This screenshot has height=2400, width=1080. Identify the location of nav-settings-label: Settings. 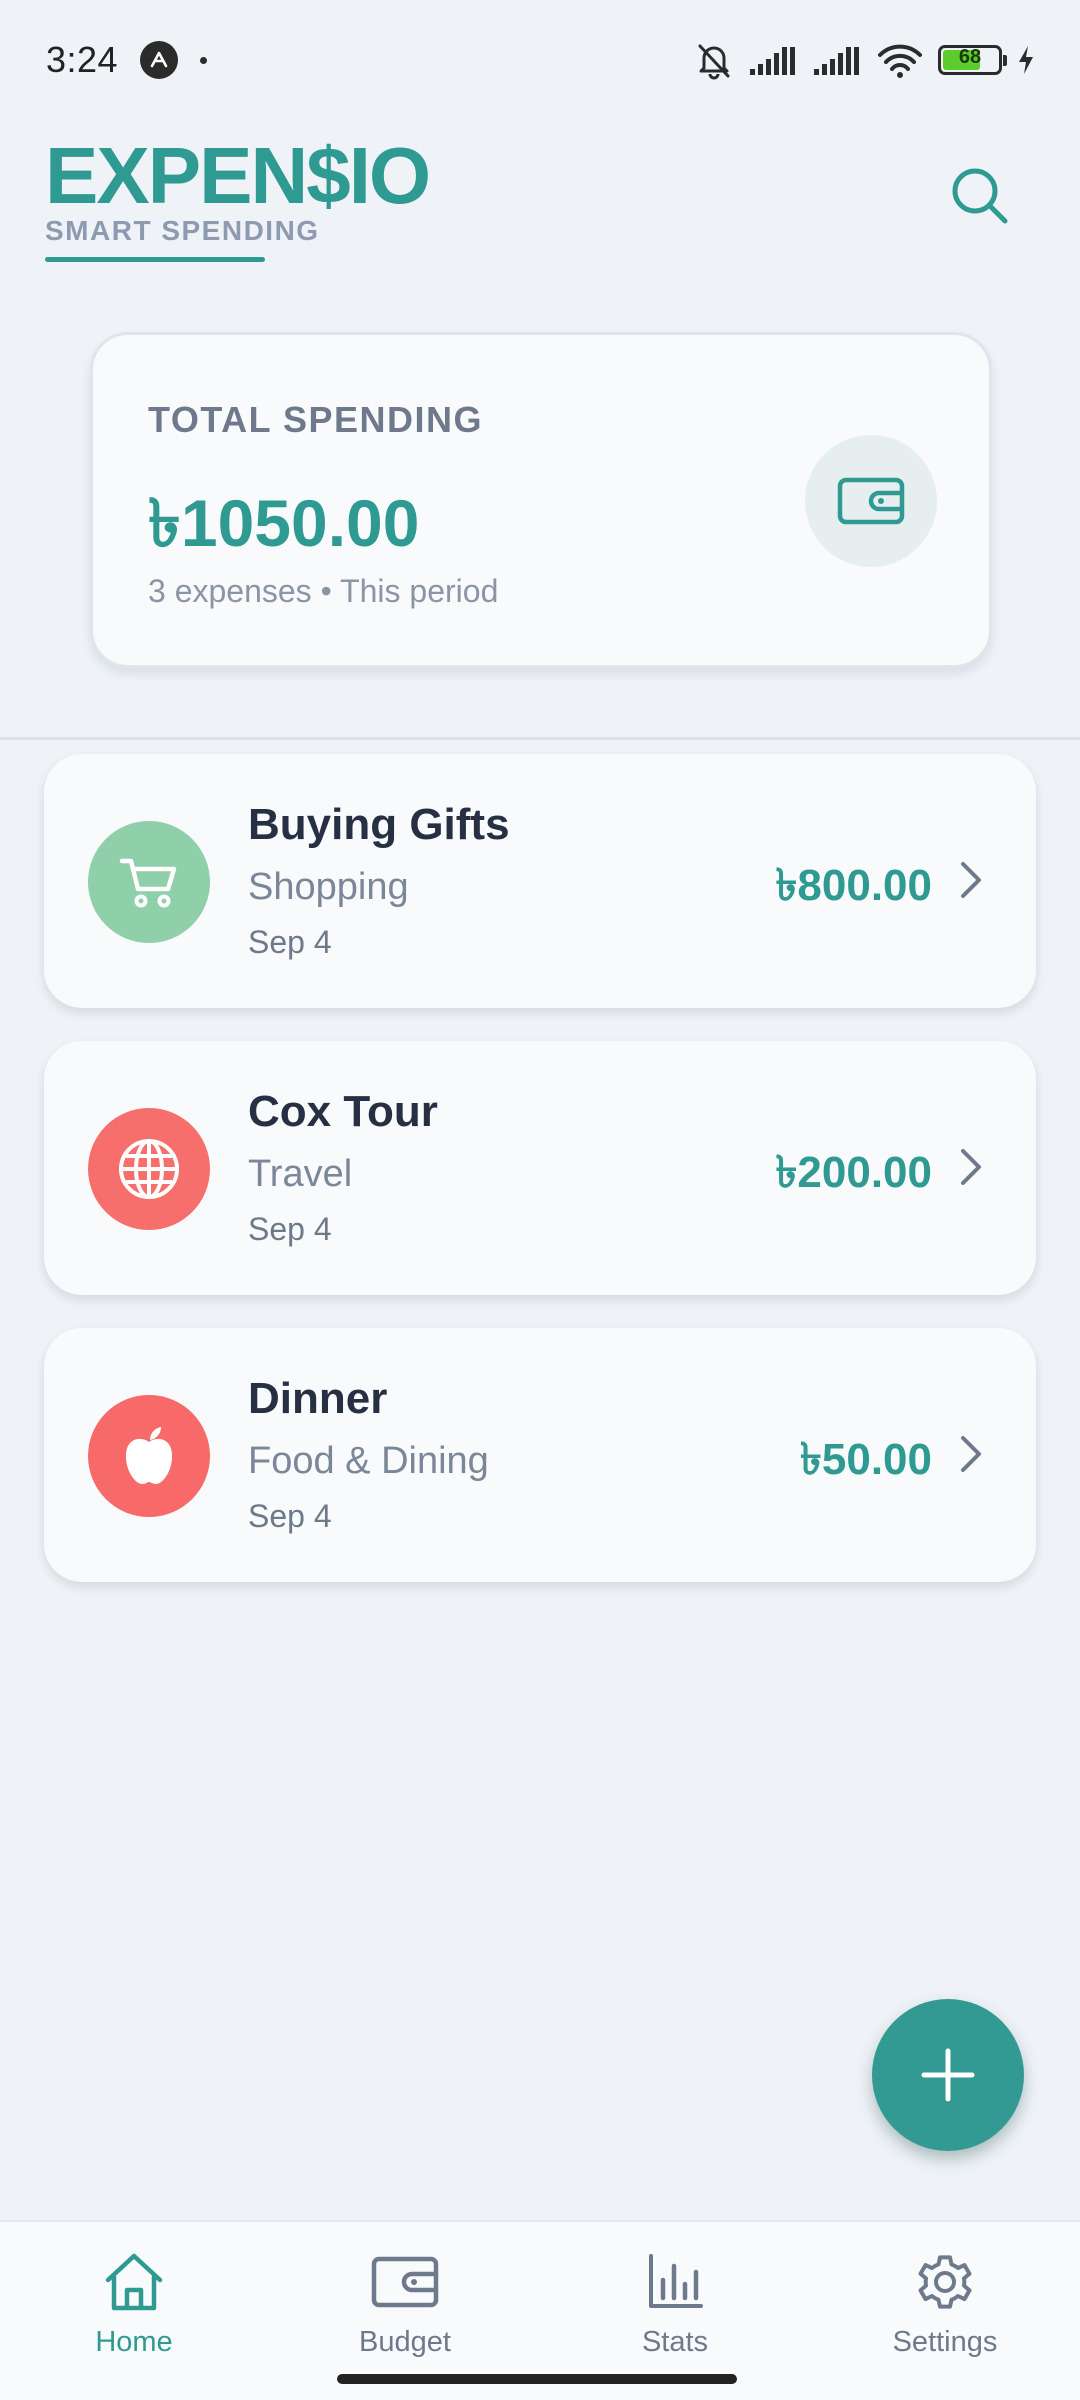
(945, 2342).